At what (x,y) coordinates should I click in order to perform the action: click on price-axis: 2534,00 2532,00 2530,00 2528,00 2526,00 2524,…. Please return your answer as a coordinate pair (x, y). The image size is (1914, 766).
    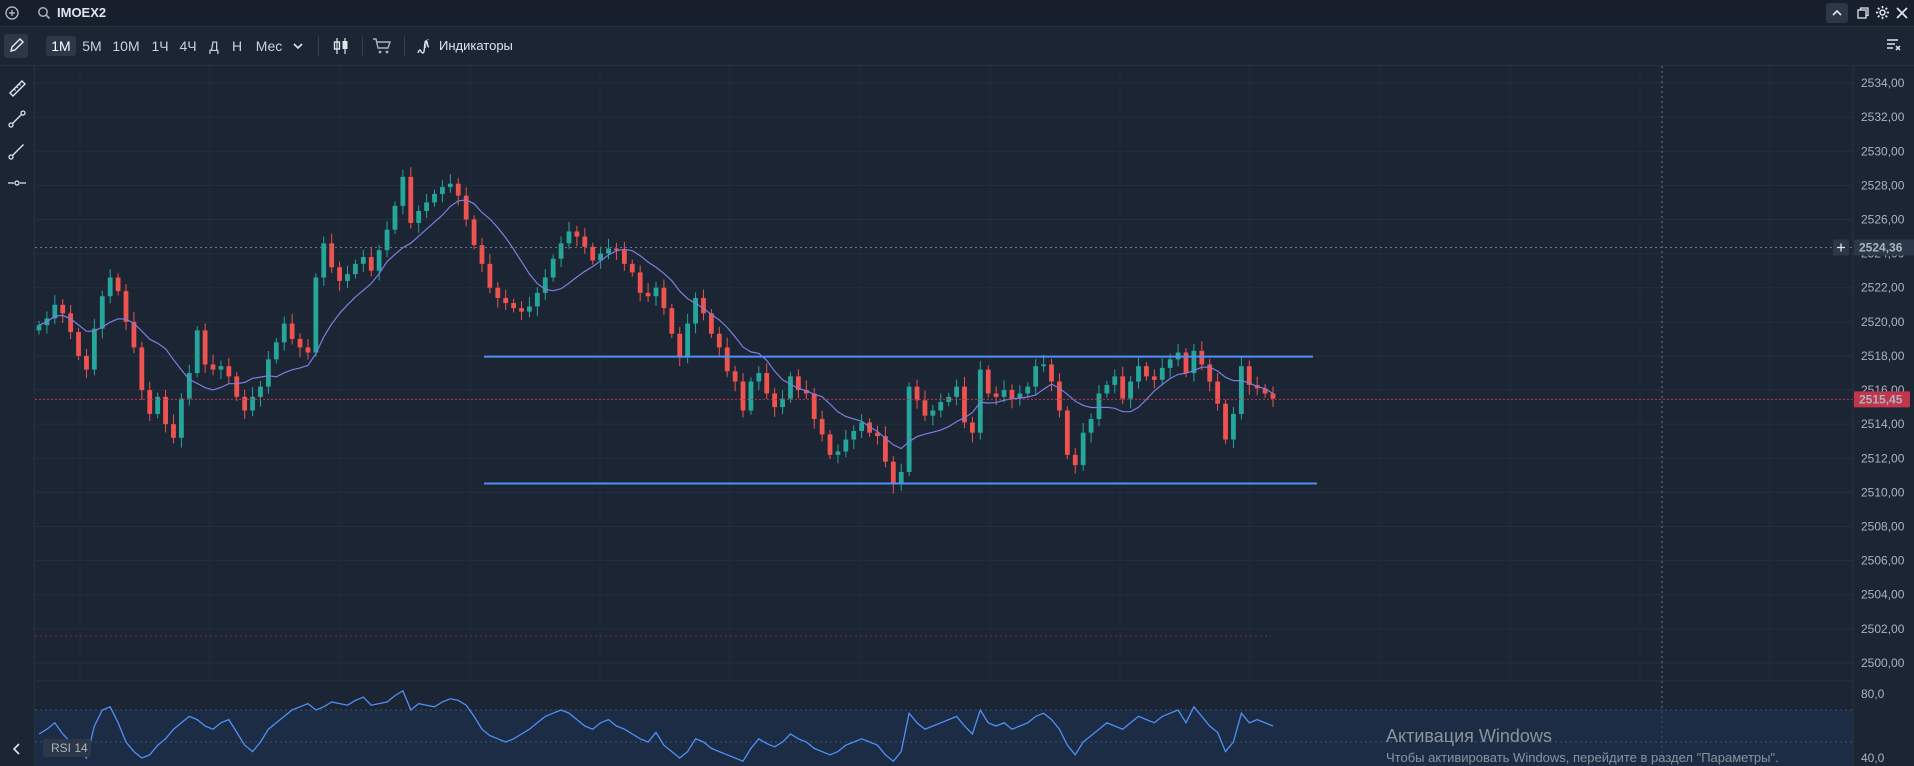
    Looking at the image, I should click on (1883, 373).